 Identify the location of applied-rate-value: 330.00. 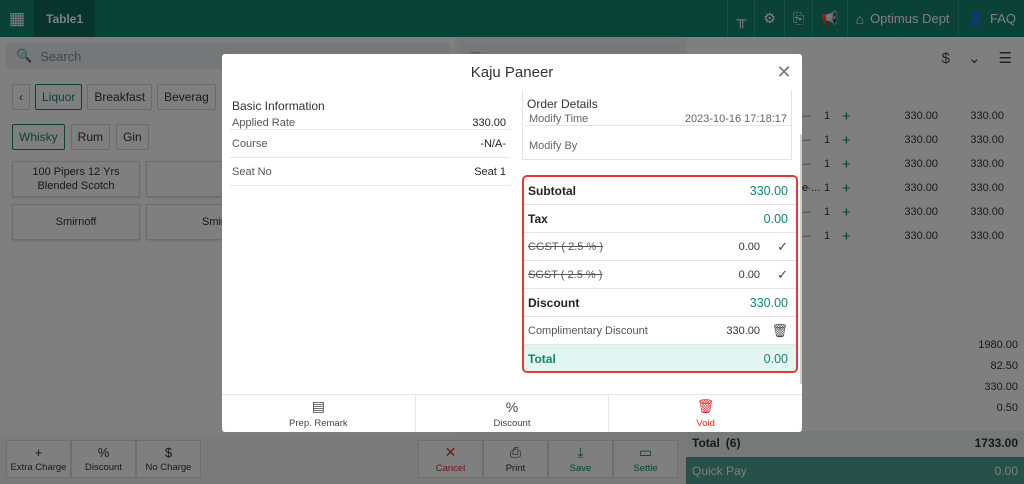
(489, 123).